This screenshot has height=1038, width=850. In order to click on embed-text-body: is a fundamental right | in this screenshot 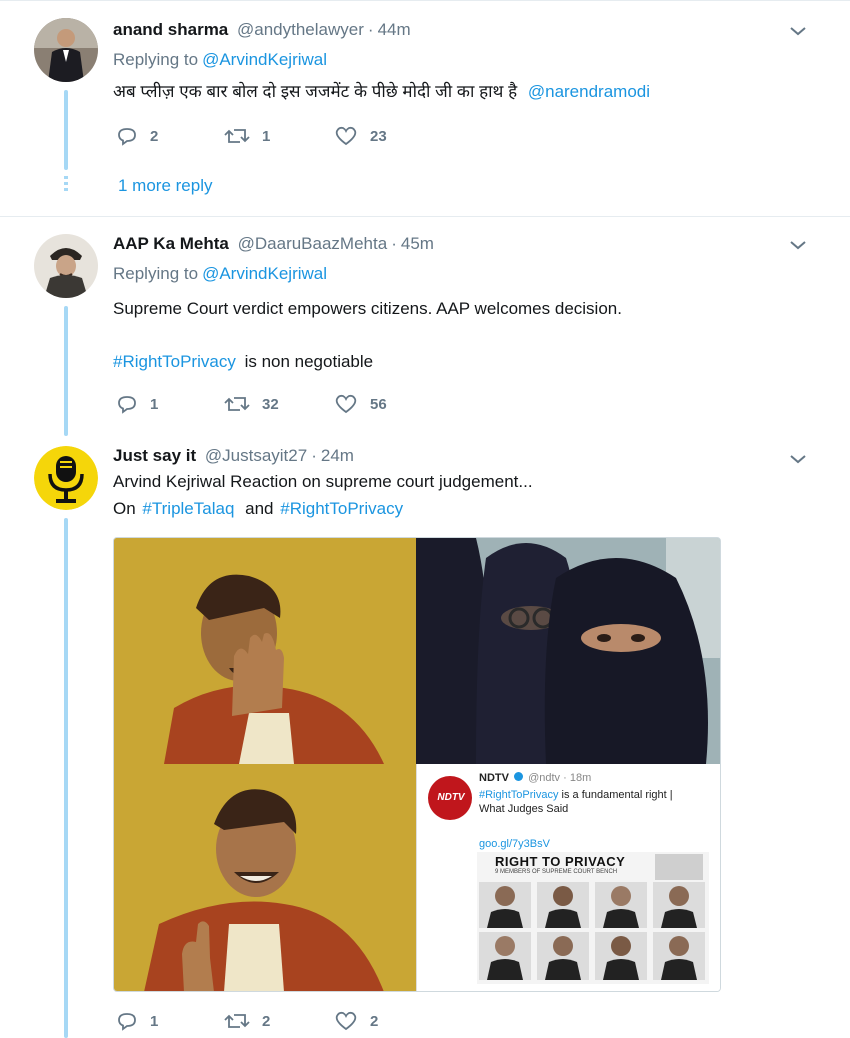, I will do `click(617, 795)`.